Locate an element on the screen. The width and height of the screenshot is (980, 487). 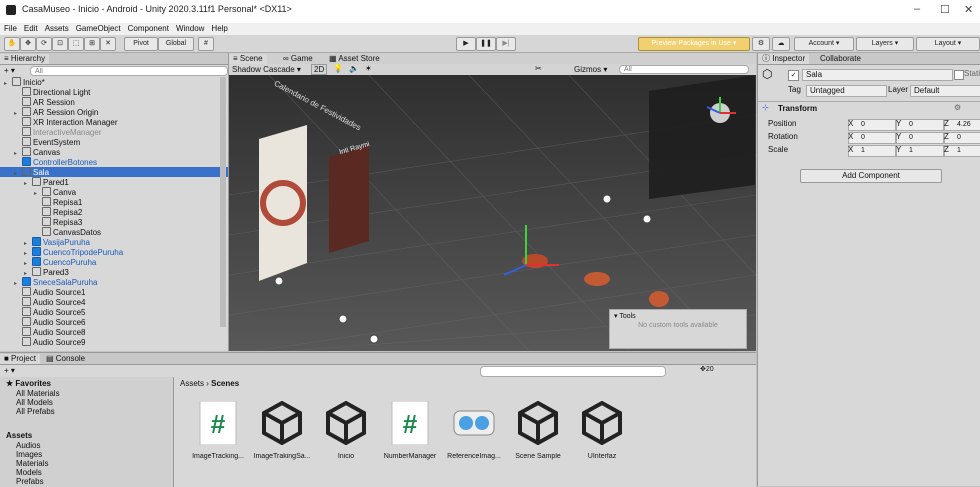
add-component-button: Add Component is located at coordinates (871, 176).